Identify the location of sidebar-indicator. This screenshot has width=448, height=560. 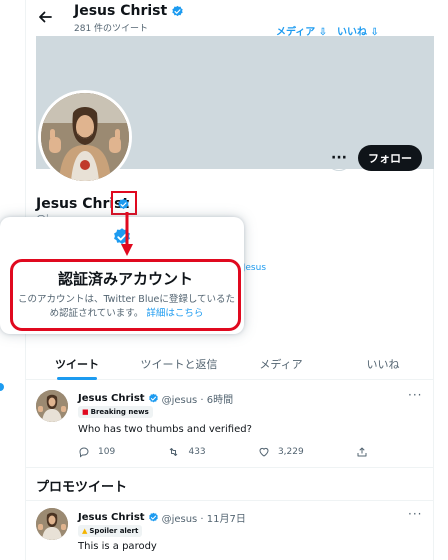
(2, 387).